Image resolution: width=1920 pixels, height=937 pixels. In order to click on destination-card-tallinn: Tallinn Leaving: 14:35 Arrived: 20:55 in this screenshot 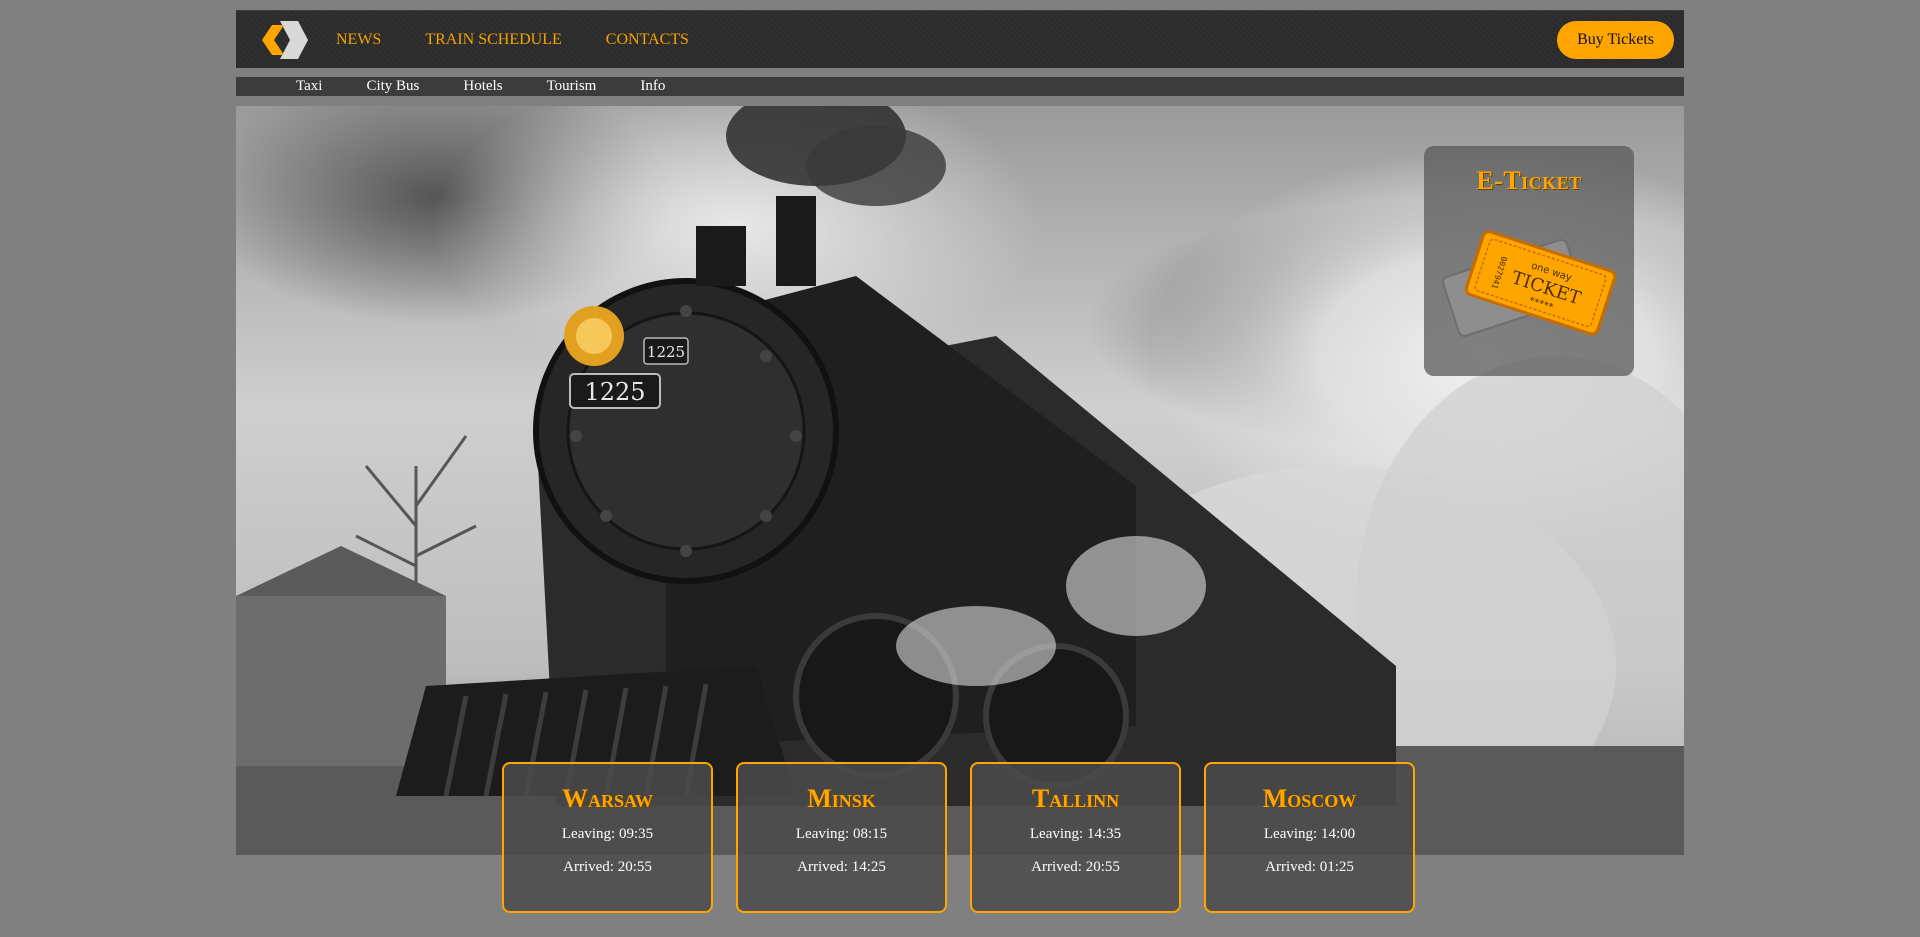, I will do `click(1075, 837)`.